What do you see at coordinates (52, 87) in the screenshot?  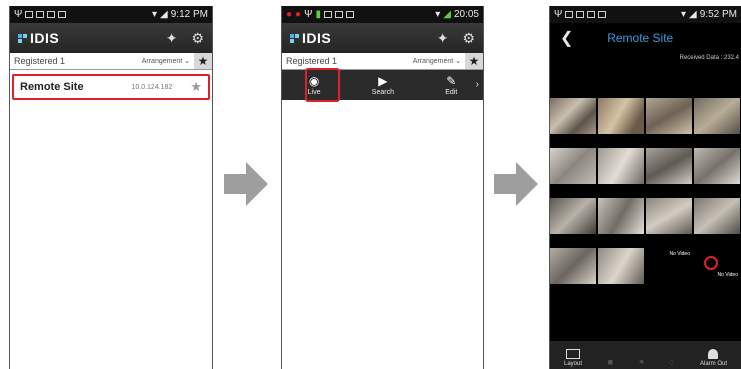 I see `site-name: Remote Site` at bounding box center [52, 87].